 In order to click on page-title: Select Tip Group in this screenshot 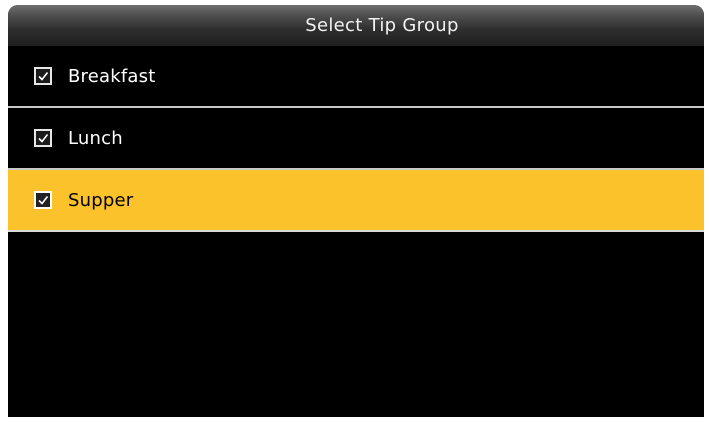, I will do `click(382, 25)`.